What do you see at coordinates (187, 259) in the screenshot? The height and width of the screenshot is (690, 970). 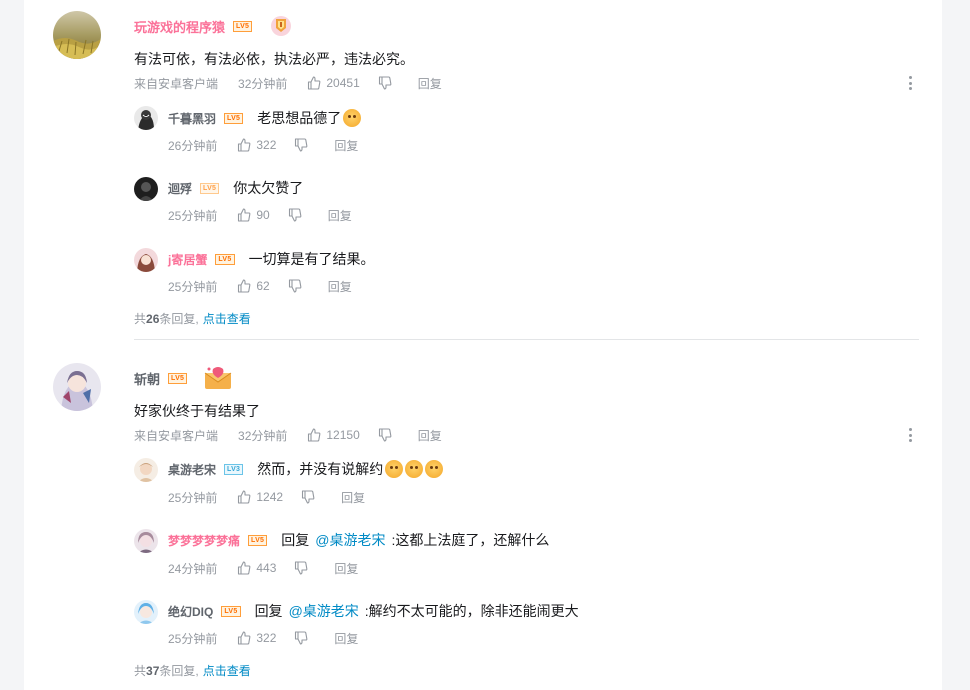 I see `reply-username: j寄居蟹` at bounding box center [187, 259].